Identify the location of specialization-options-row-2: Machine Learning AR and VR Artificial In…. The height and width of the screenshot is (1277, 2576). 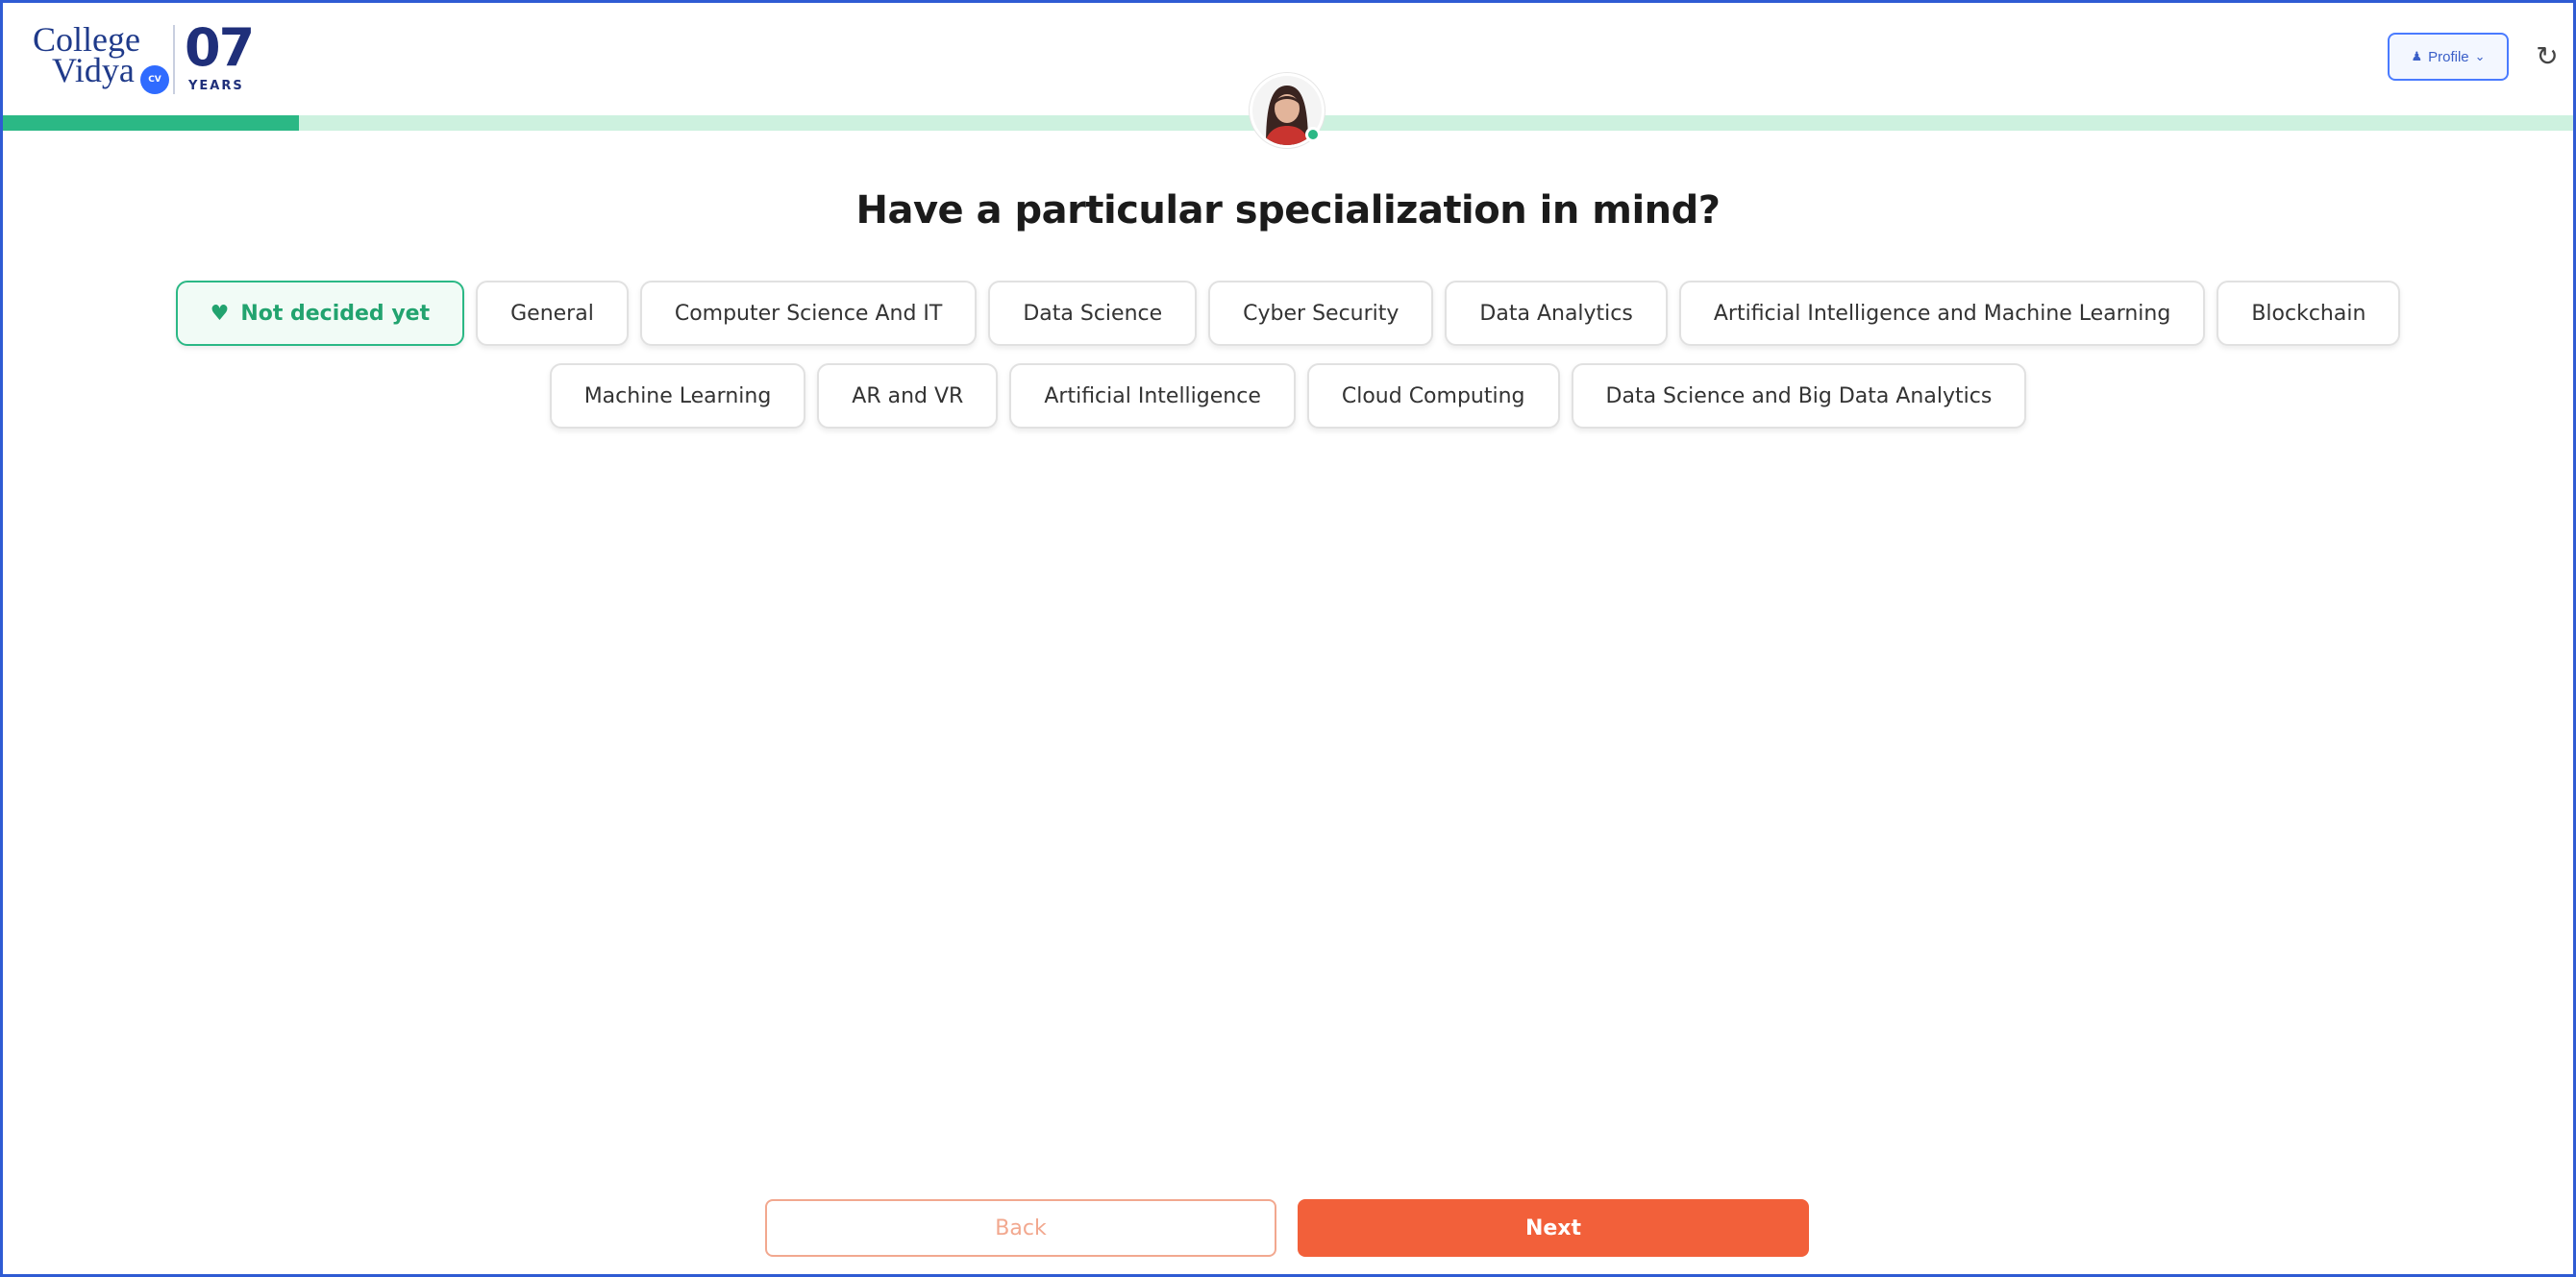
(1288, 396).